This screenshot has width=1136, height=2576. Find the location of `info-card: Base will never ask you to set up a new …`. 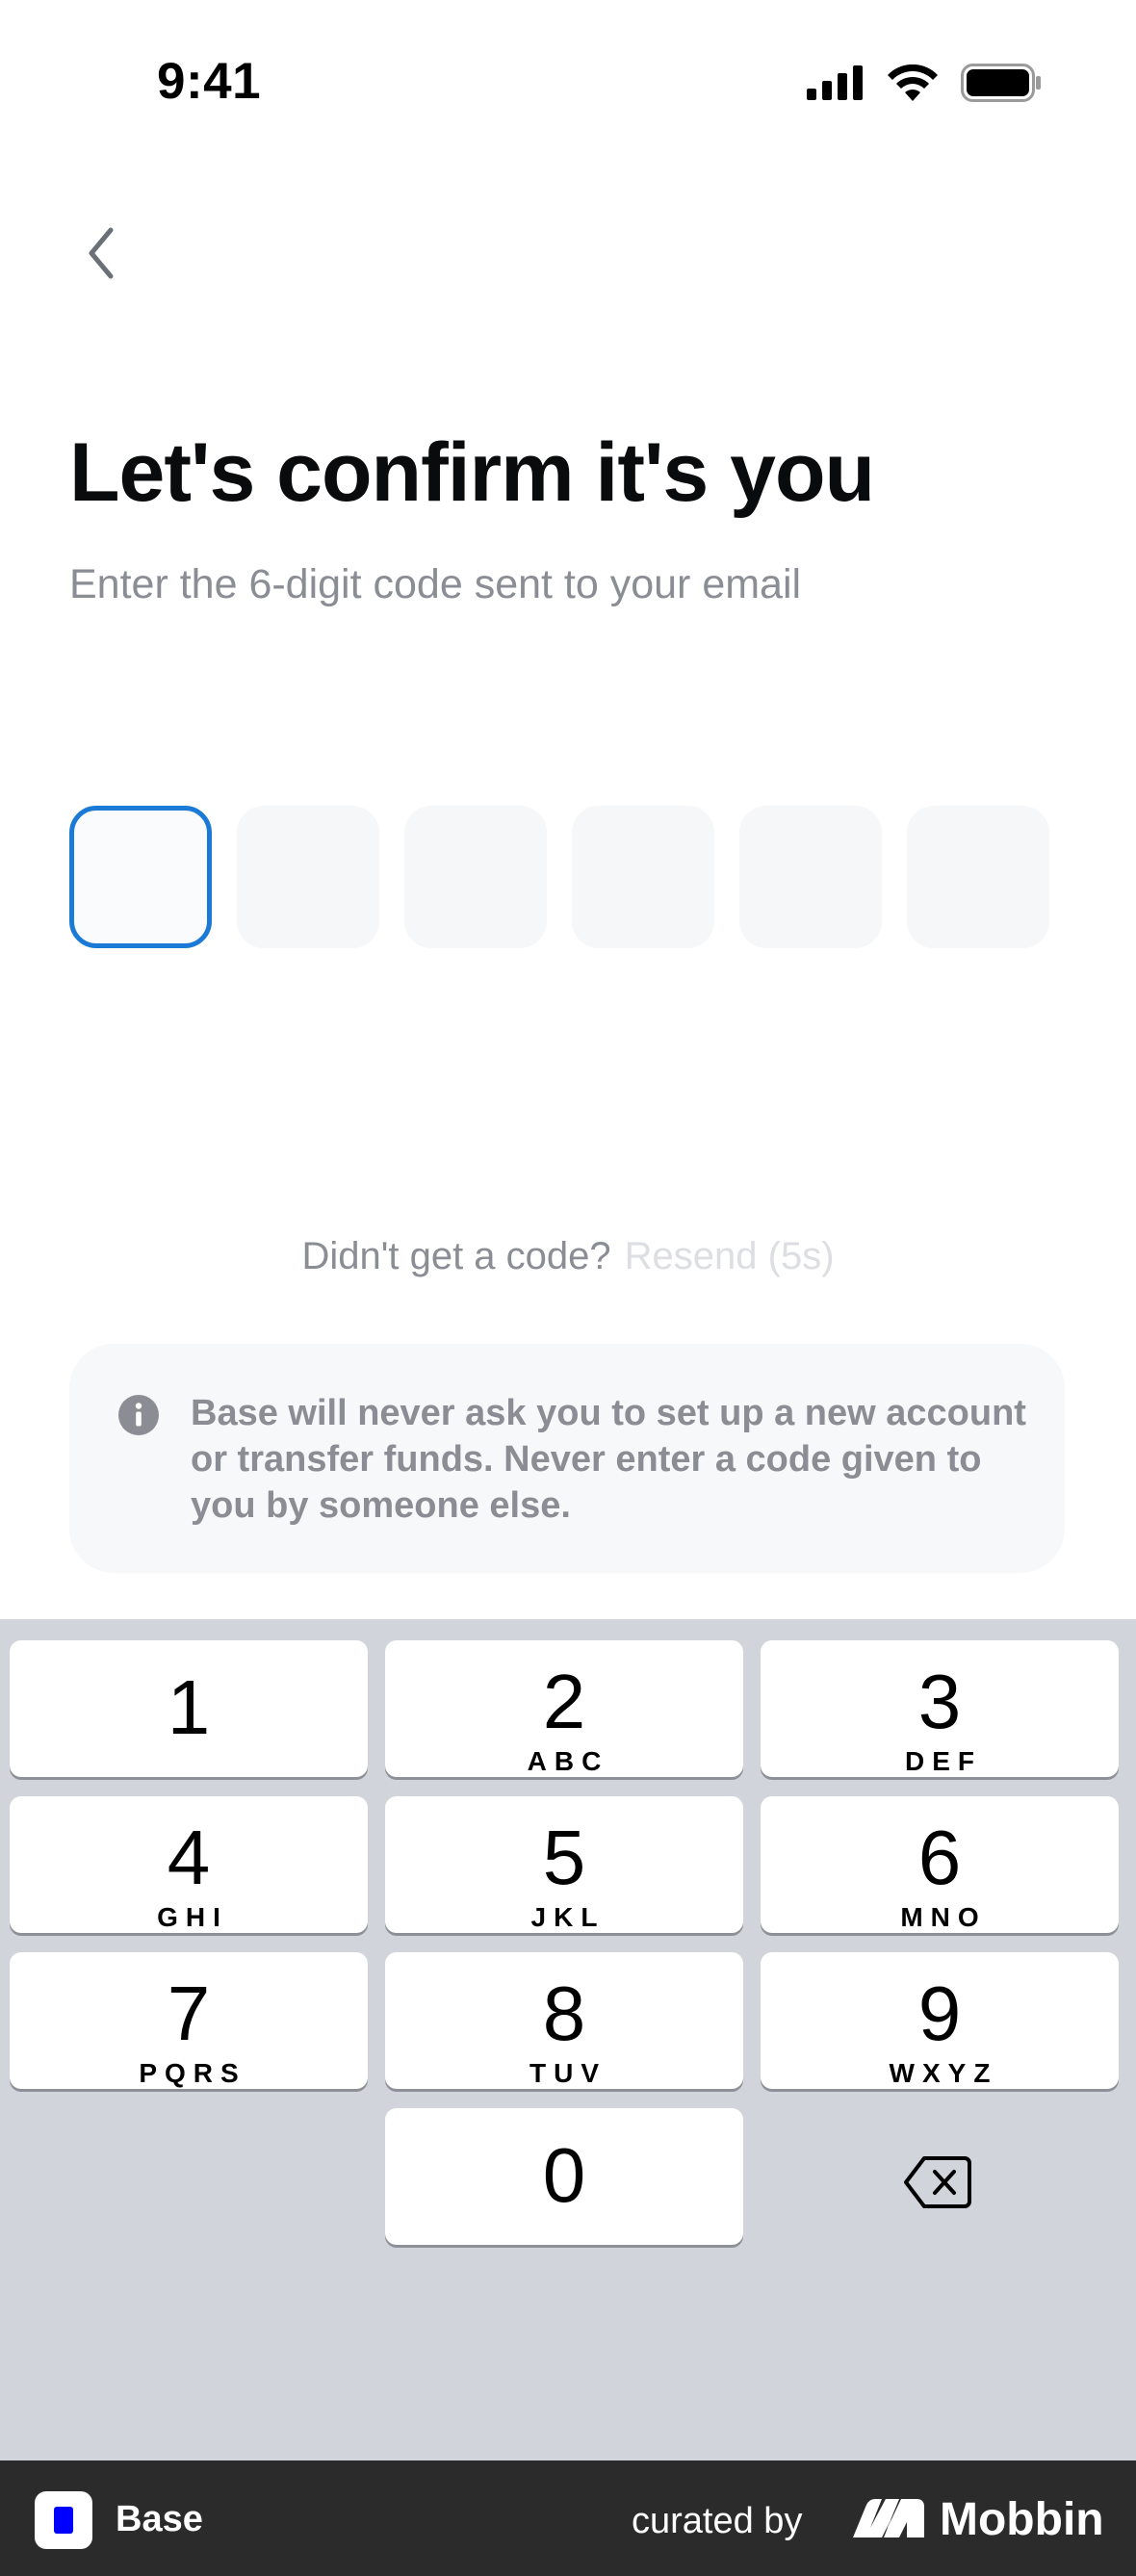

info-card: Base will never ask you to set up a new … is located at coordinates (567, 1458).